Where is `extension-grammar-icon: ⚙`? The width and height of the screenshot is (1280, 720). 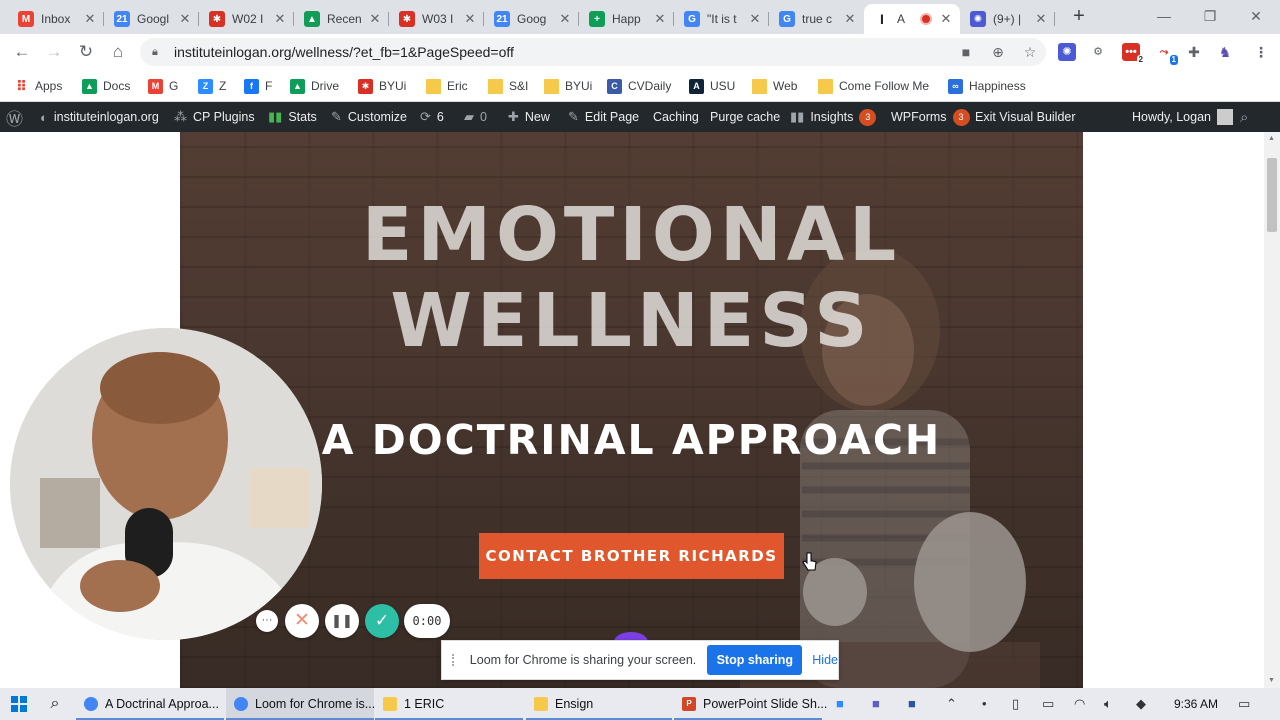
extension-grammar-icon: ⚙ is located at coordinates (1098, 52).